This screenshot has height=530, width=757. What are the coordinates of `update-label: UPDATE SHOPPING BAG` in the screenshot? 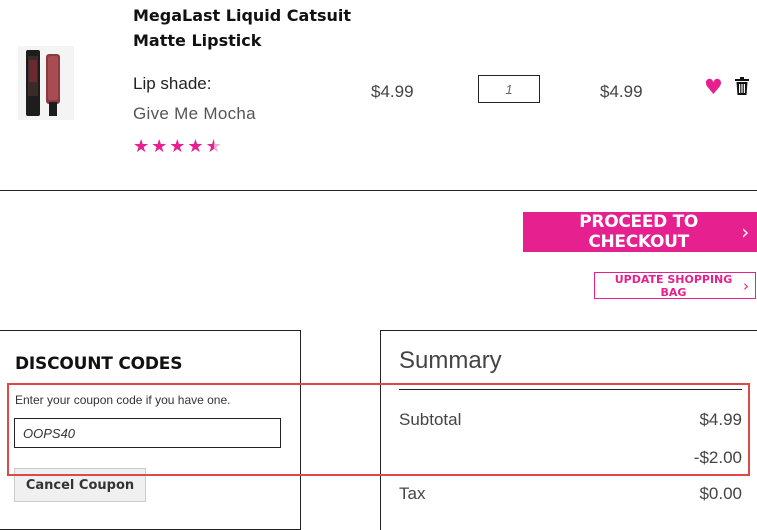 It's located at (673, 285).